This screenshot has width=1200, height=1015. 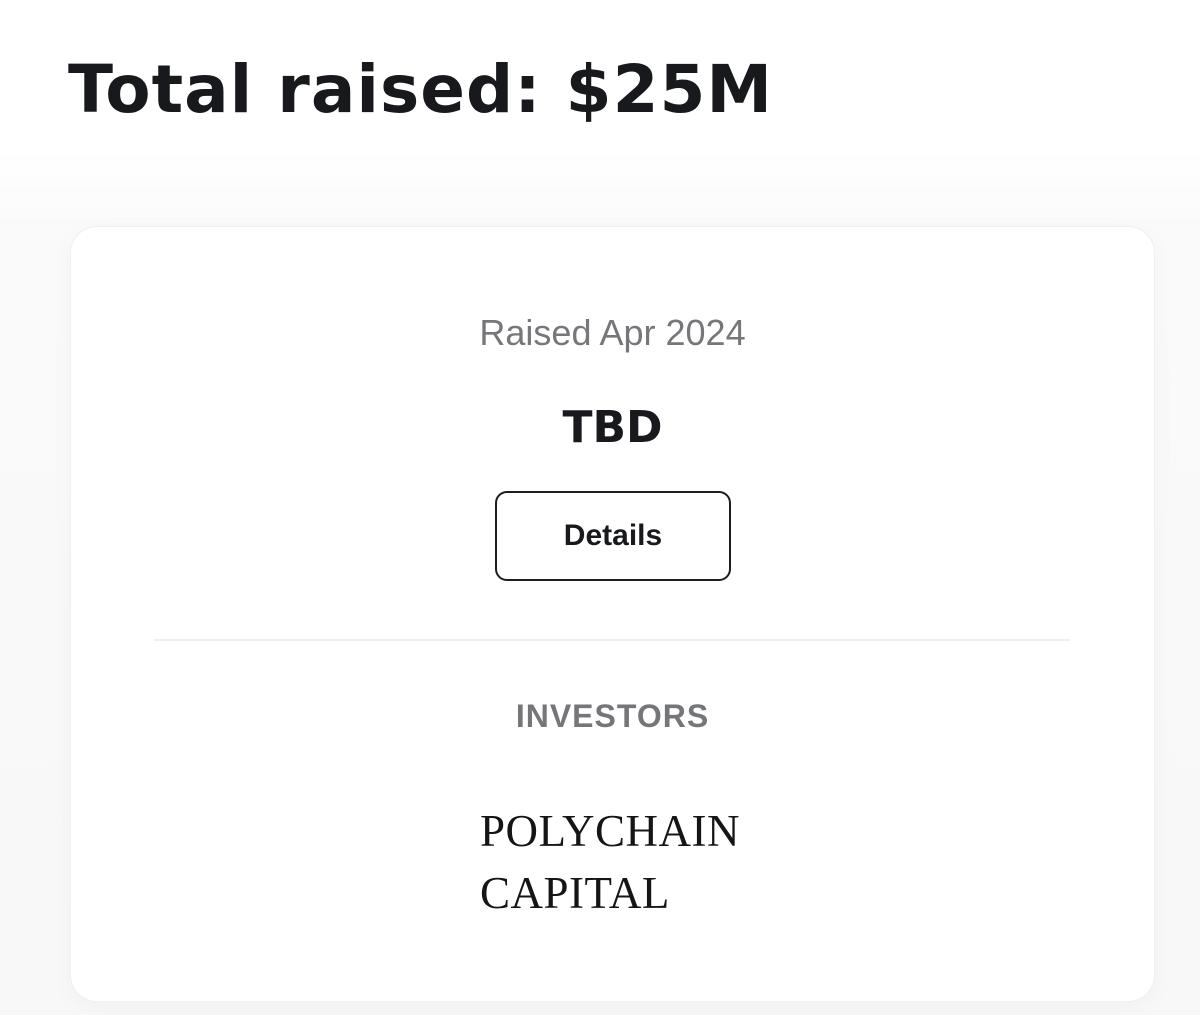 I want to click on total-raised-title: Total raised: $25M, so click(x=421, y=89).